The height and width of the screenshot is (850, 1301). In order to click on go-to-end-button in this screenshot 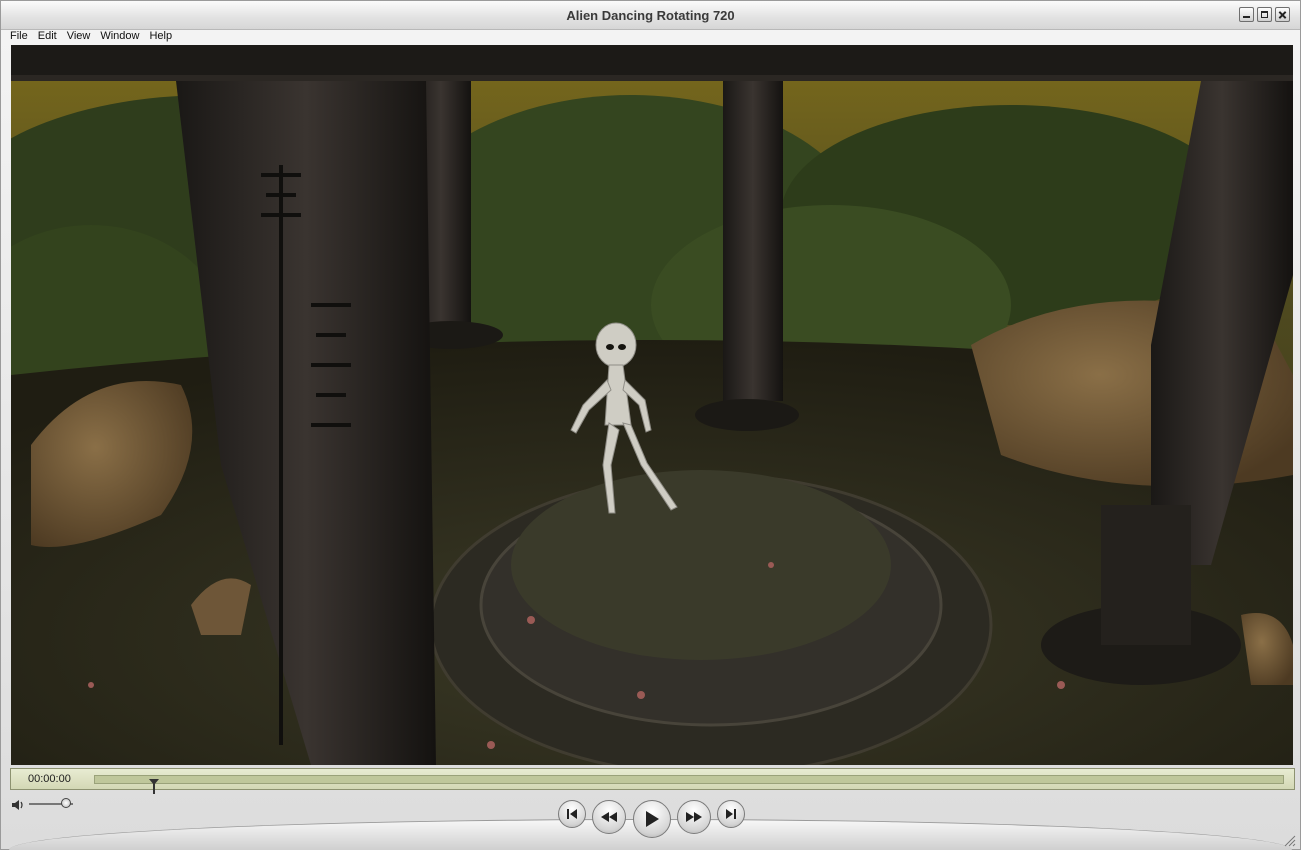, I will do `click(731, 814)`.